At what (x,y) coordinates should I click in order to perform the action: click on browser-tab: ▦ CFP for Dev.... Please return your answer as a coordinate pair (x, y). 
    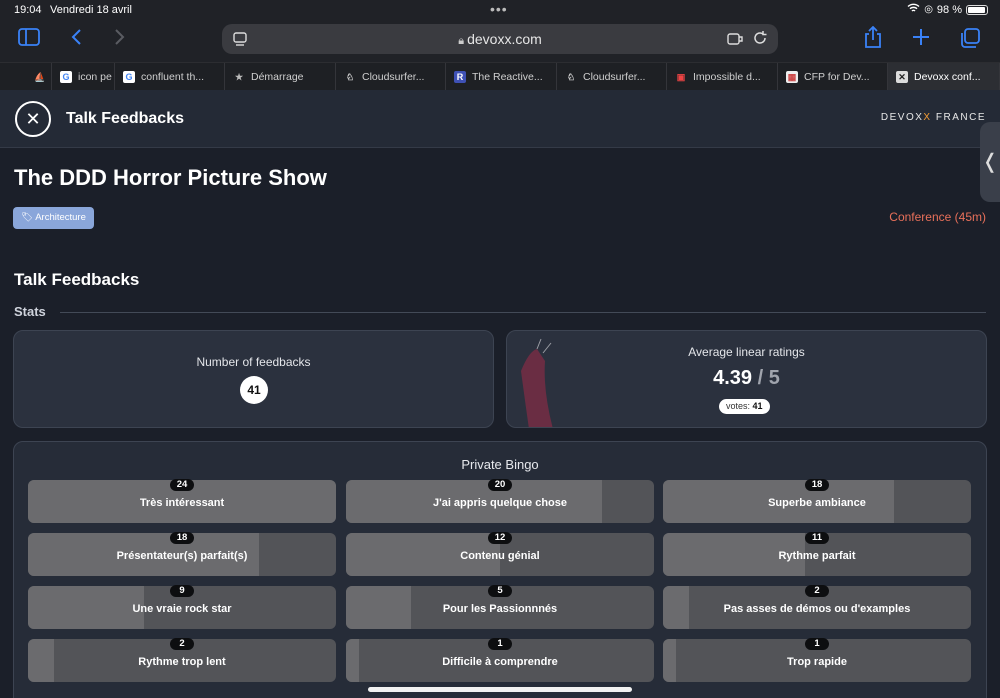
    Looking at the image, I should click on (833, 77).